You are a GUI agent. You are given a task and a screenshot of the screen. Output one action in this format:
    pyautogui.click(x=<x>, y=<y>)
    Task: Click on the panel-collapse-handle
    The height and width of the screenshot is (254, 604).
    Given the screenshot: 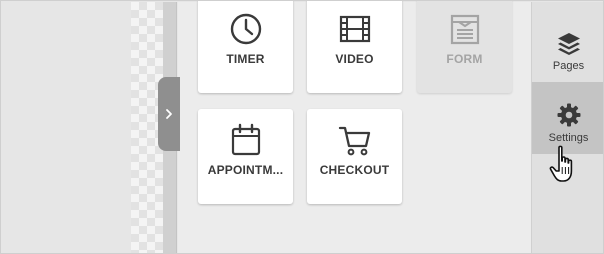 What is the action you would take?
    pyautogui.click(x=169, y=114)
    